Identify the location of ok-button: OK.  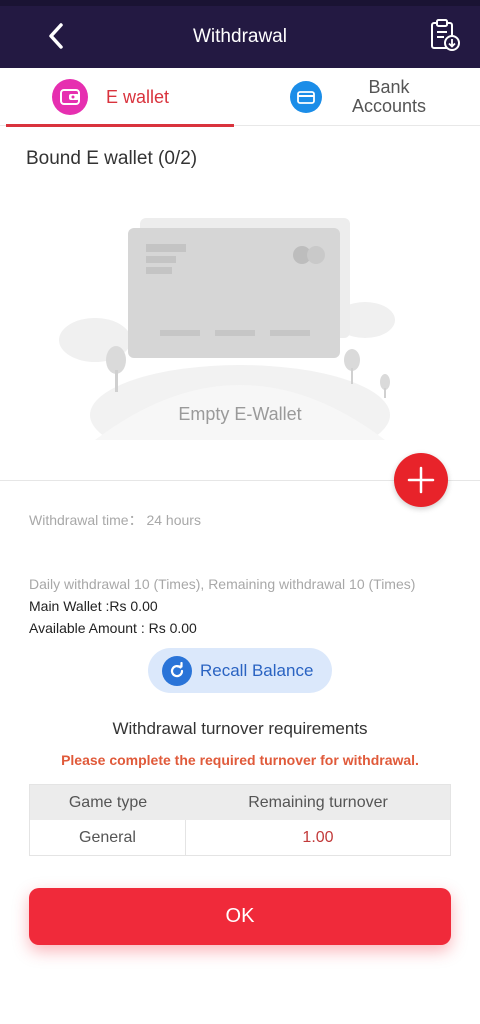
(240, 916).